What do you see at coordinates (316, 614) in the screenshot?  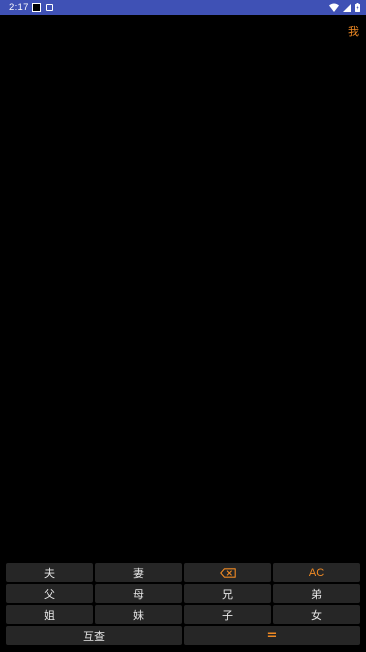 I see `key-daughter: 女` at bounding box center [316, 614].